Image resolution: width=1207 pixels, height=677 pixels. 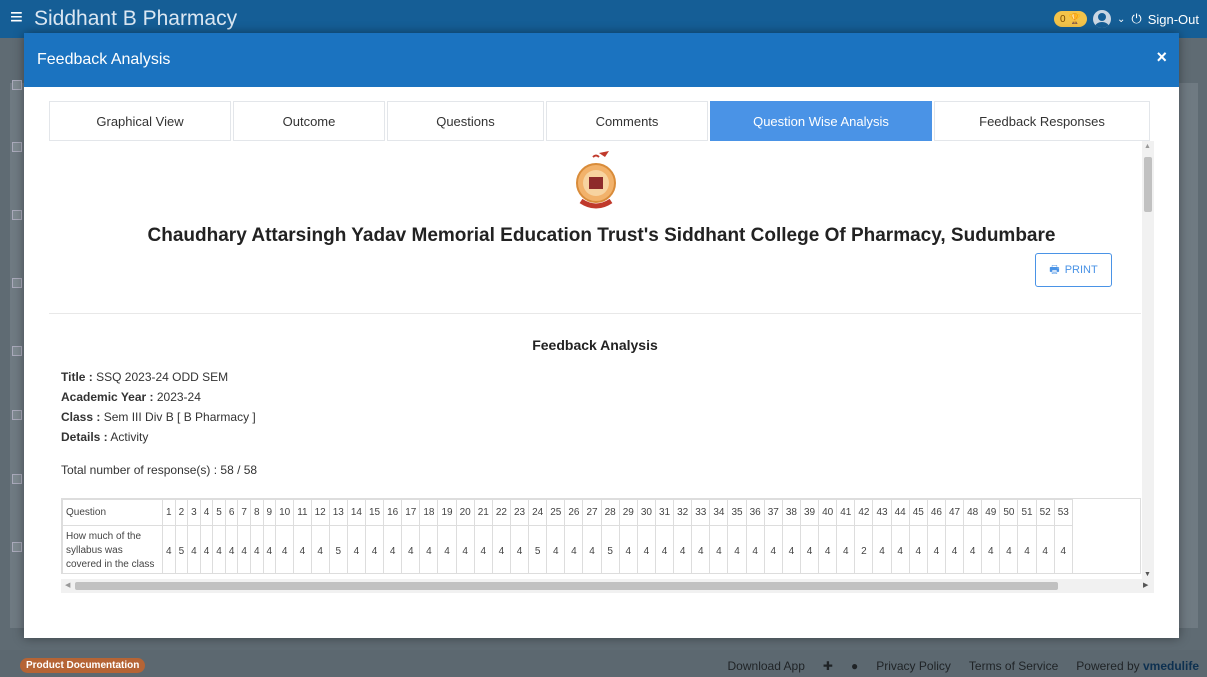 I want to click on tab-questions: Questions, so click(x=465, y=121).